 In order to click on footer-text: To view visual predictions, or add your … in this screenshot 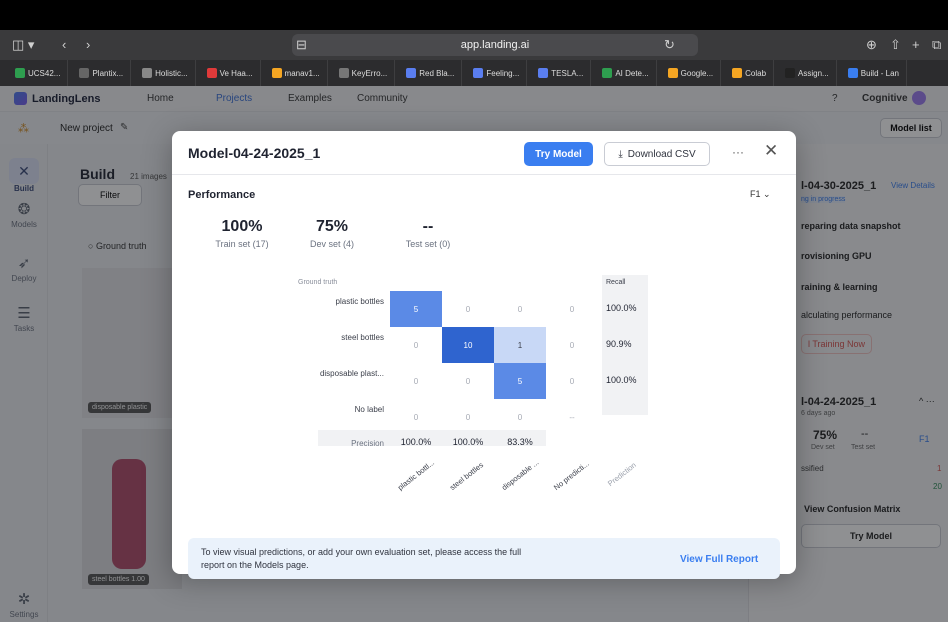, I will do `click(361, 558)`.